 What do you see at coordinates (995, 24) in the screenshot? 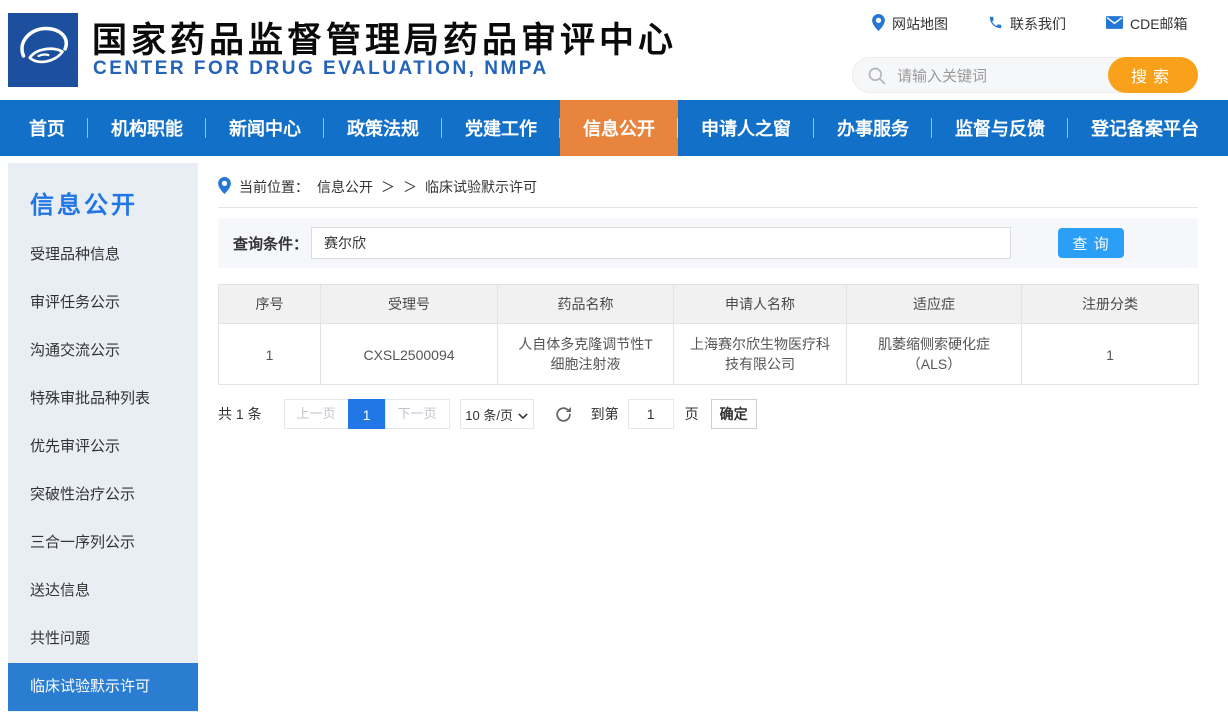
I see `phone-icon` at bounding box center [995, 24].